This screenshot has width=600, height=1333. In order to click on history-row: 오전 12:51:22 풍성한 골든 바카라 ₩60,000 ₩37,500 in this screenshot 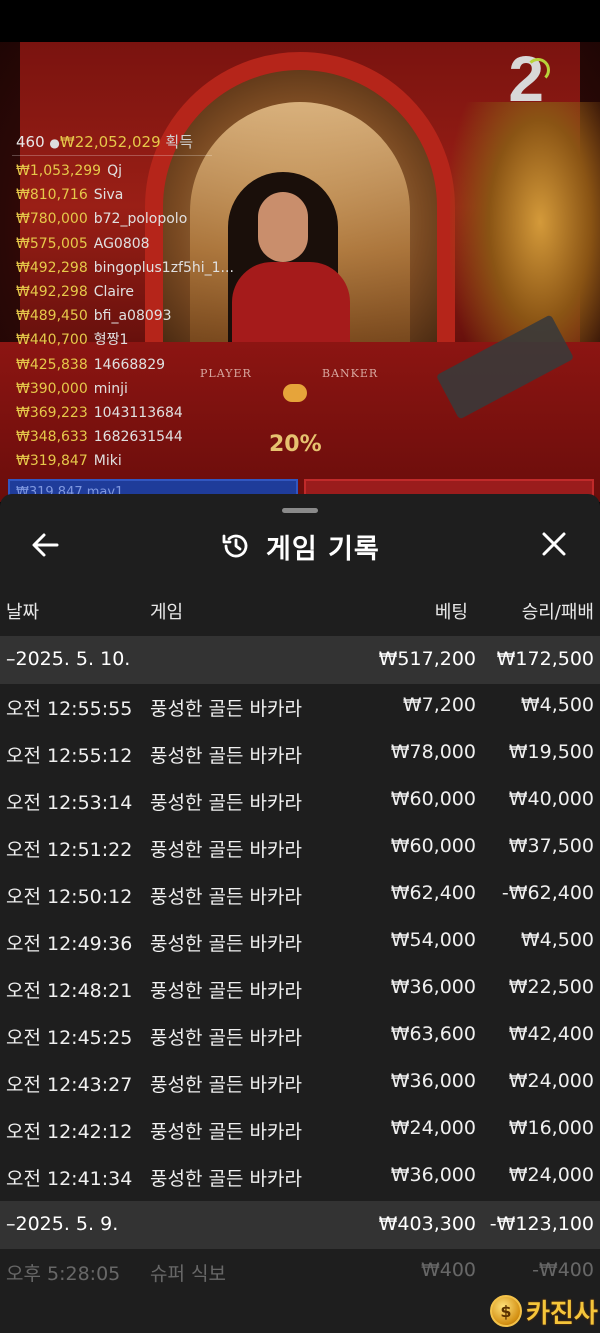, I will do `click(300, 848)`.